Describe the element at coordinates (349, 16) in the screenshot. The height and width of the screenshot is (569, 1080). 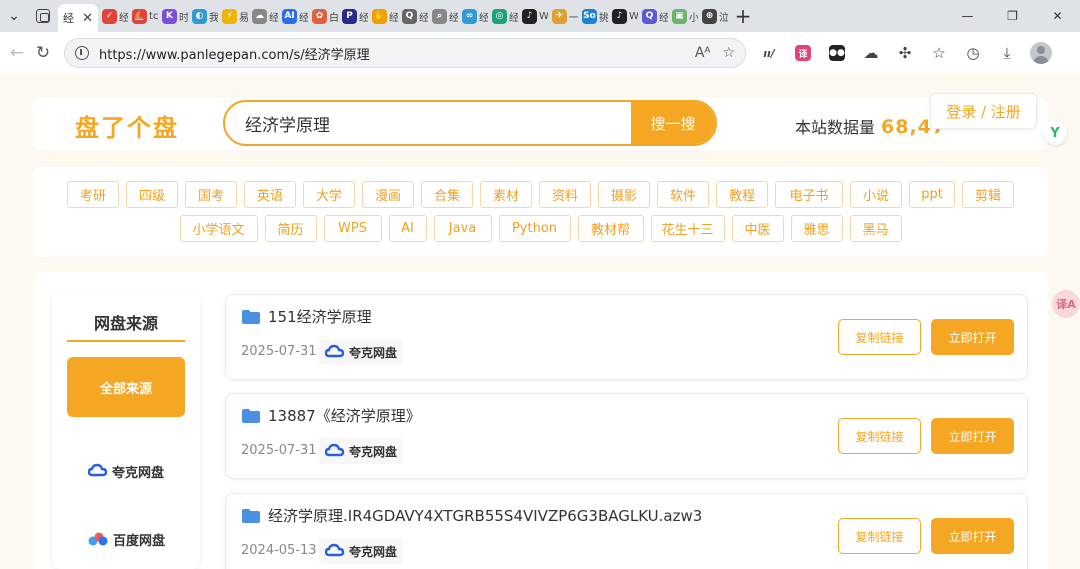
I see `tab-favicon-p: P` at that location.